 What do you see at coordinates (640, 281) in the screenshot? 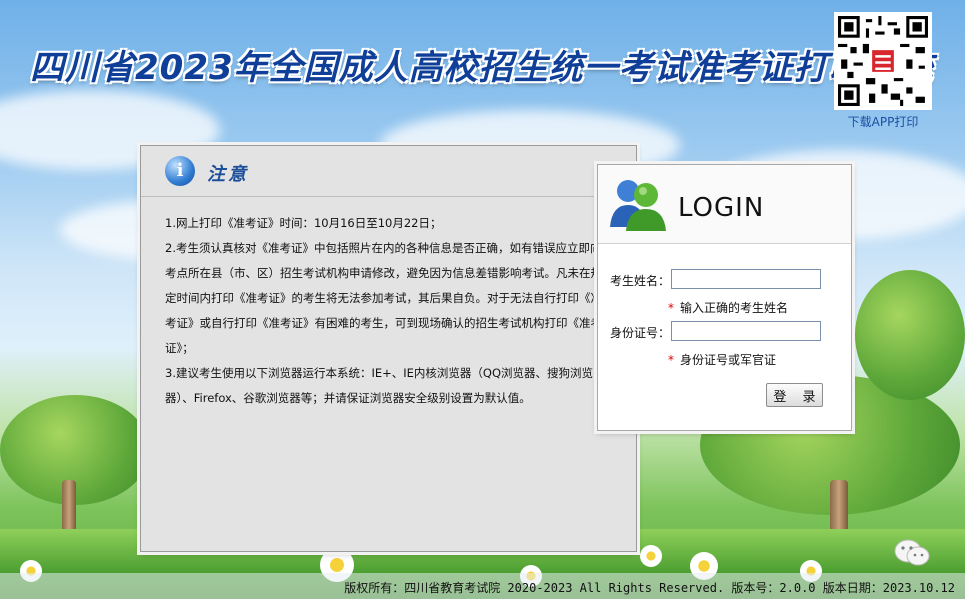
I see `name-label: 考生姓名：` at bounding box center [640, 281].